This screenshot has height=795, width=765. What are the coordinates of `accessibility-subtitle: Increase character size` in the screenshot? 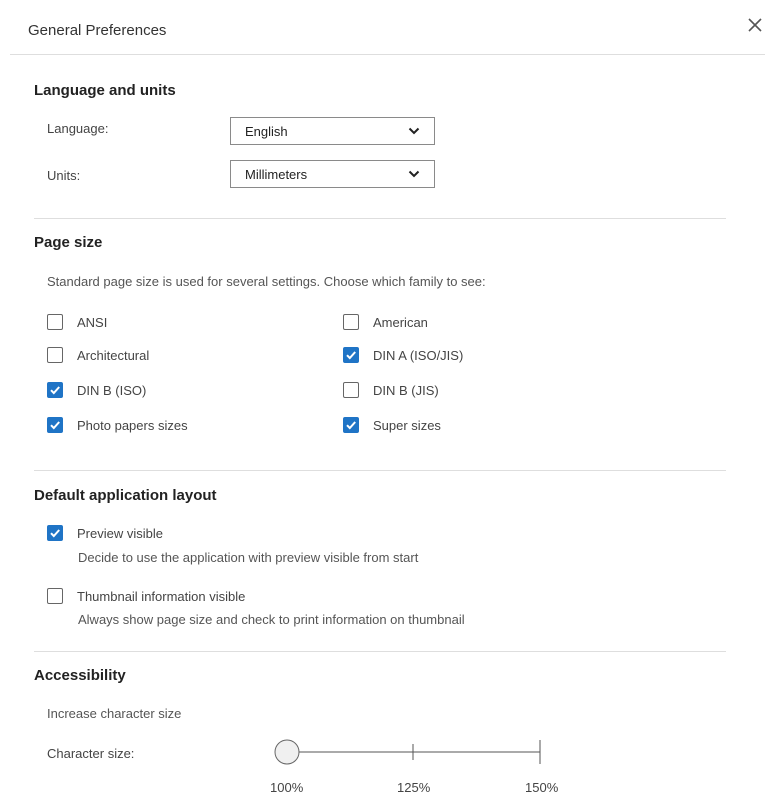 It's located at (114, 713).